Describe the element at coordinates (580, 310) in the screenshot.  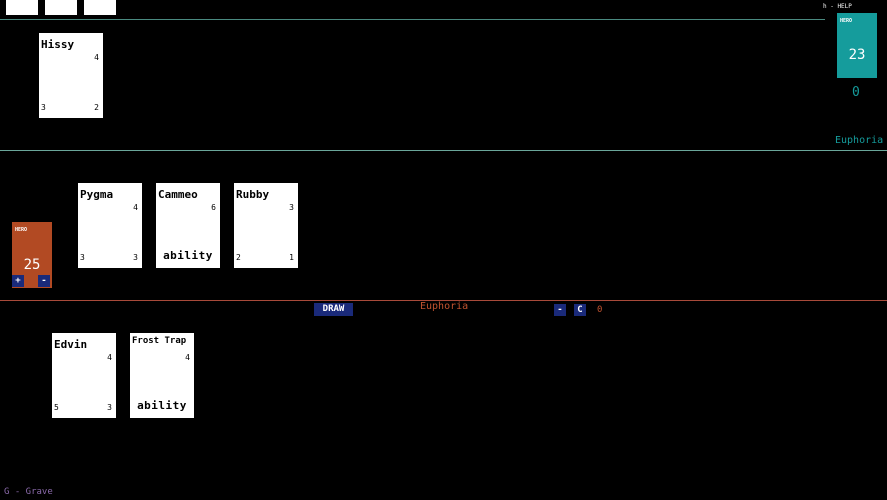
I see `counter-clear-button: C` at that location.